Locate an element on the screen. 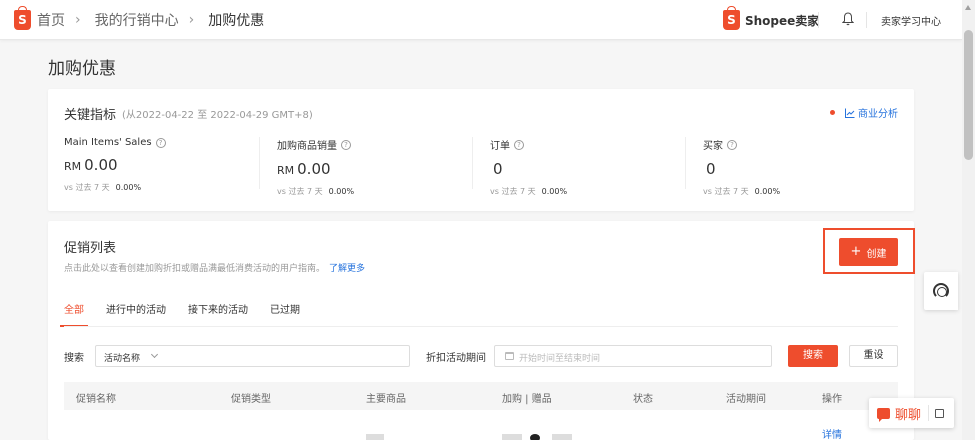 The width and height of the screenshot is (975, 440). search-input is located at coordinates (288, 356).